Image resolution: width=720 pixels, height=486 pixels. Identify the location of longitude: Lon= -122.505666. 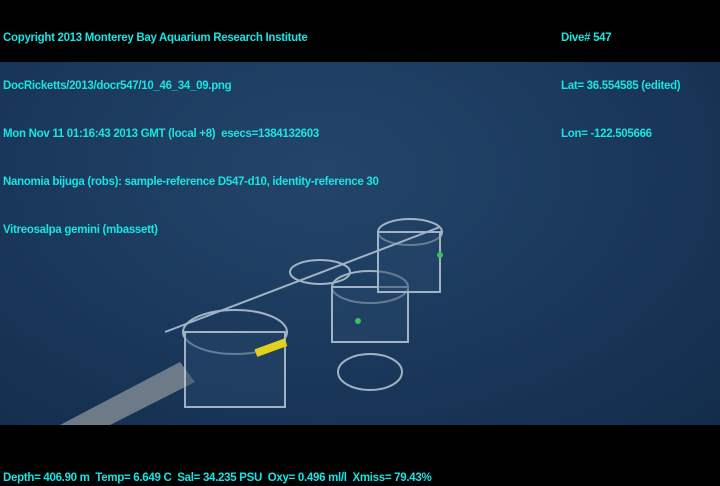
(606, 134).